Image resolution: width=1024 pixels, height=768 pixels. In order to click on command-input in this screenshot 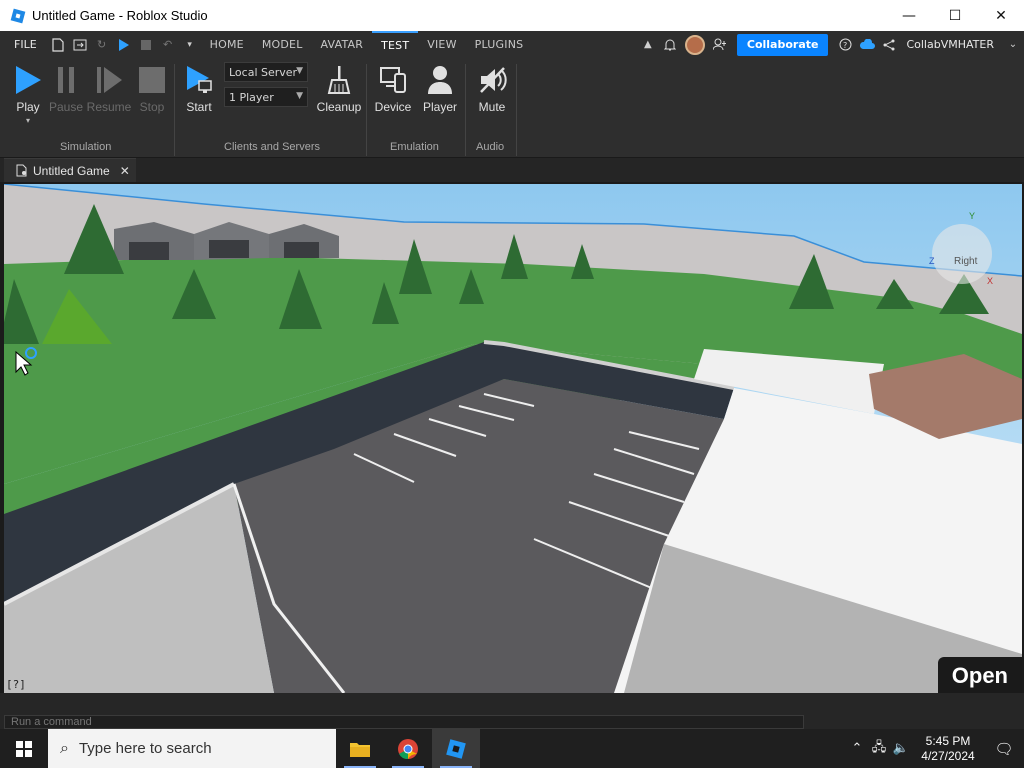, I will do `click(404, 722)`.